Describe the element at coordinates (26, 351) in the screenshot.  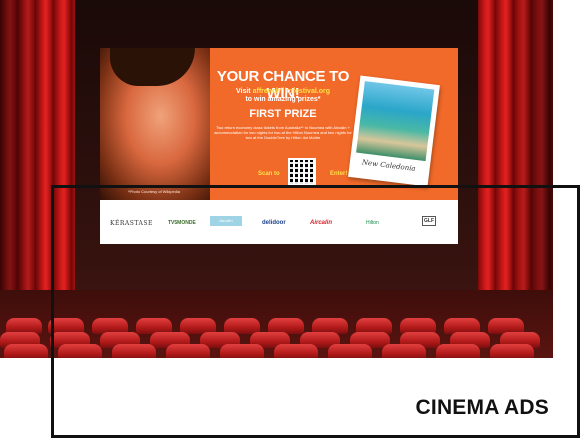
I see `seat` at that location.